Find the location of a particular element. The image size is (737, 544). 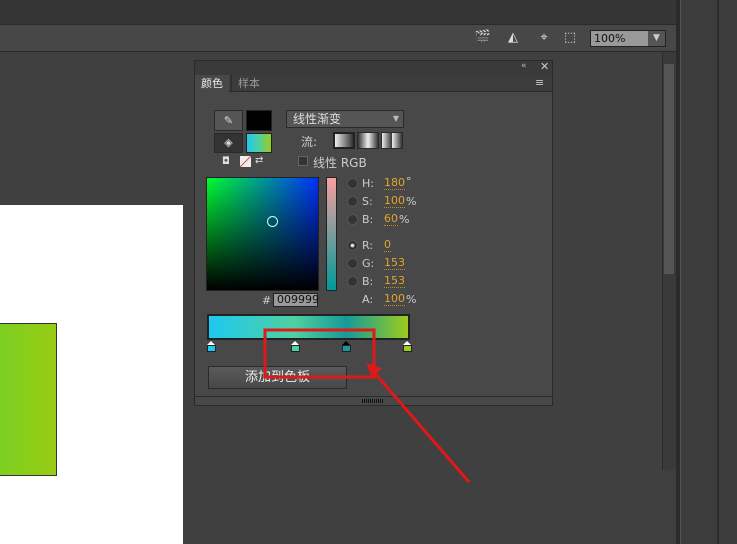

annotation-overlay is located at coordinates (367, 405).